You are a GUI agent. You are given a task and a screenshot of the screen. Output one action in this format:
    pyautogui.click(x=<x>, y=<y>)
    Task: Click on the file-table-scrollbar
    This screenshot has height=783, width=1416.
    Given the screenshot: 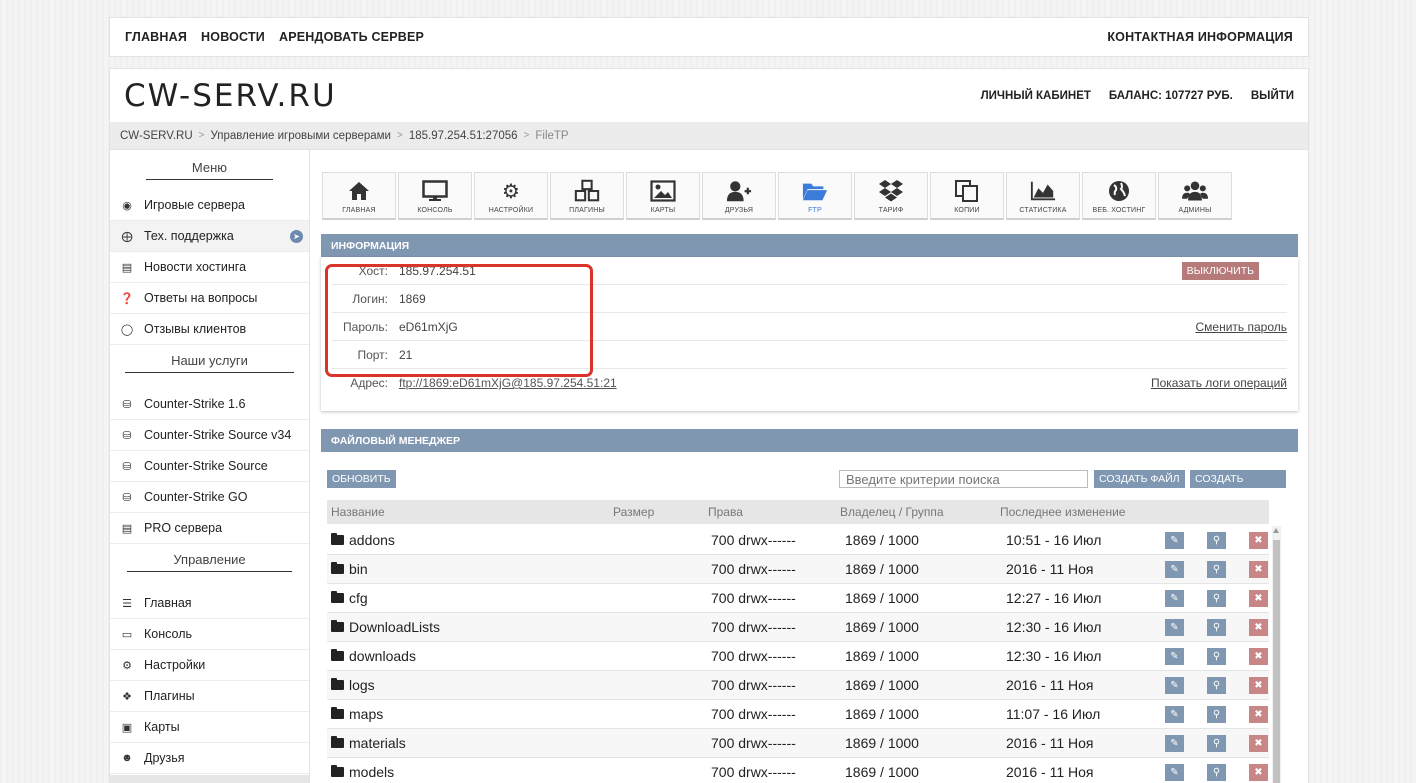 What is the action you would take?
    pyautogui.click(x=1276, y=654)
    